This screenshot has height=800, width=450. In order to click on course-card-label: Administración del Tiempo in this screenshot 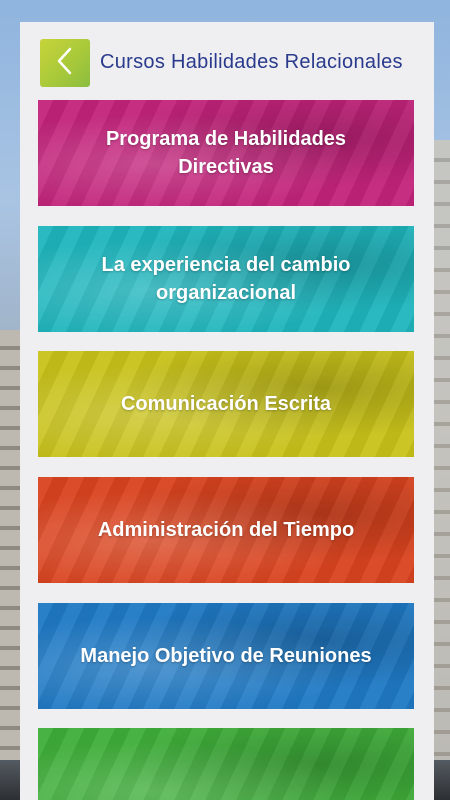, I will do `click(226, 530)`.